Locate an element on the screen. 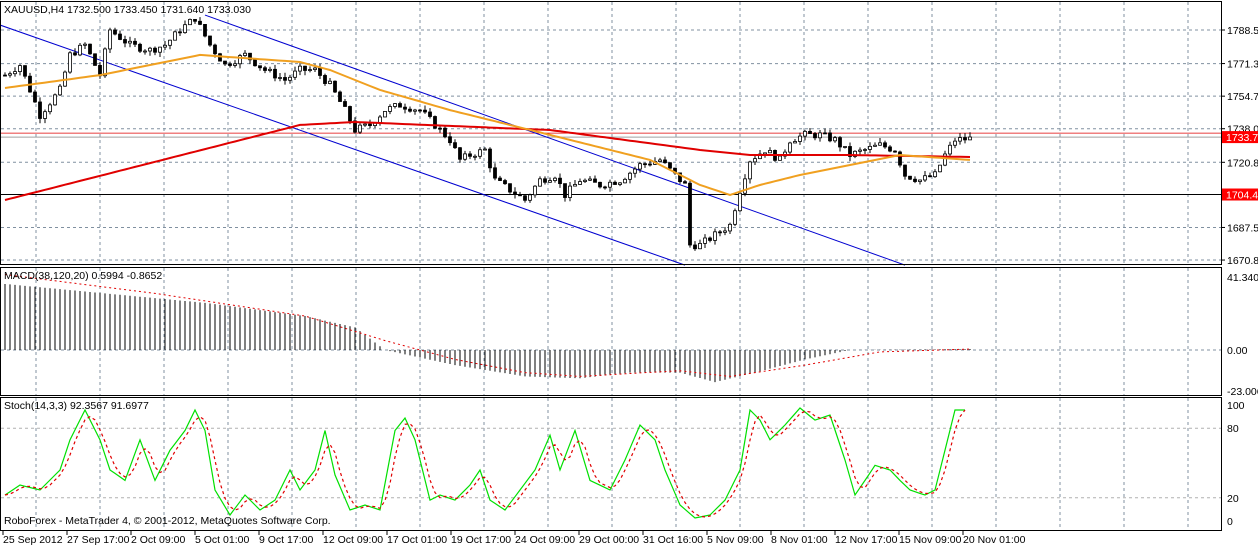  price-label: 1670.89 is located at coordinates (1242, 261).